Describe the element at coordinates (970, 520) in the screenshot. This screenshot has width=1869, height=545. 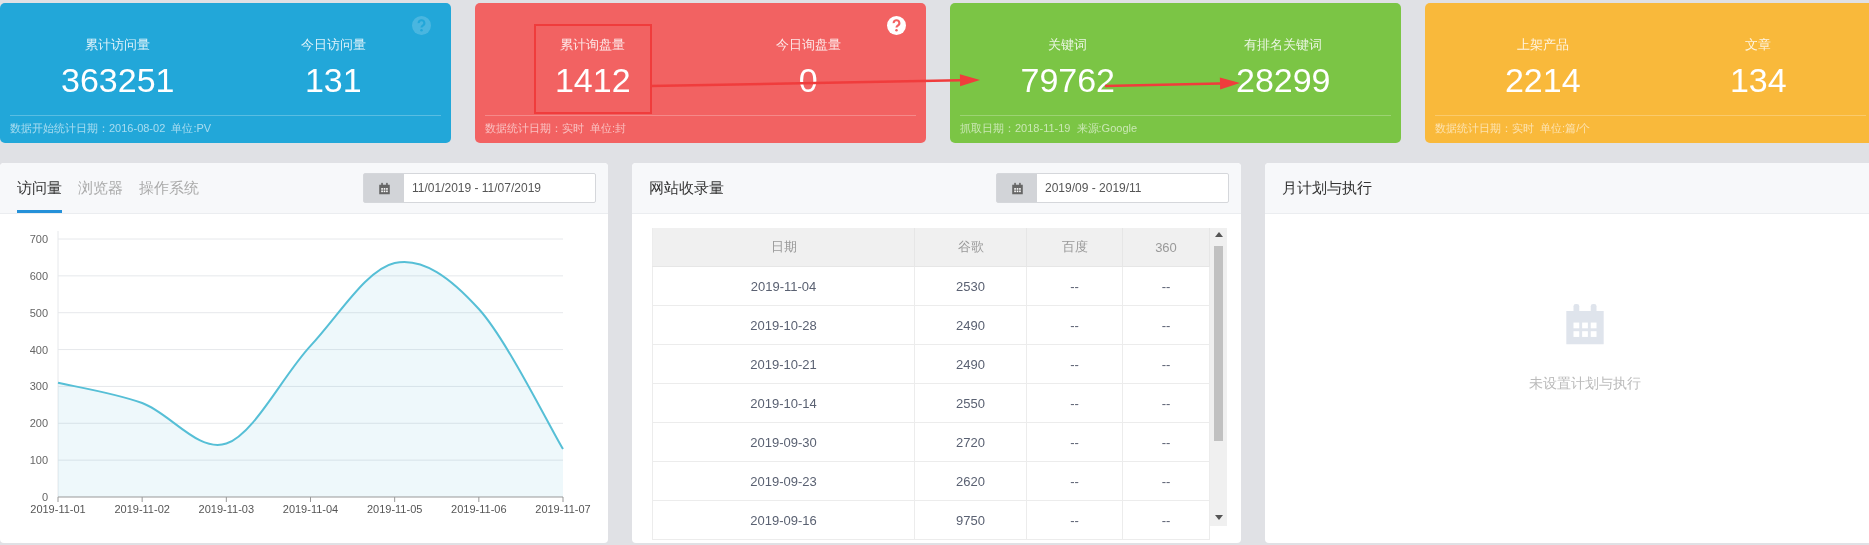
I see `table-cell: 9750` at that location.